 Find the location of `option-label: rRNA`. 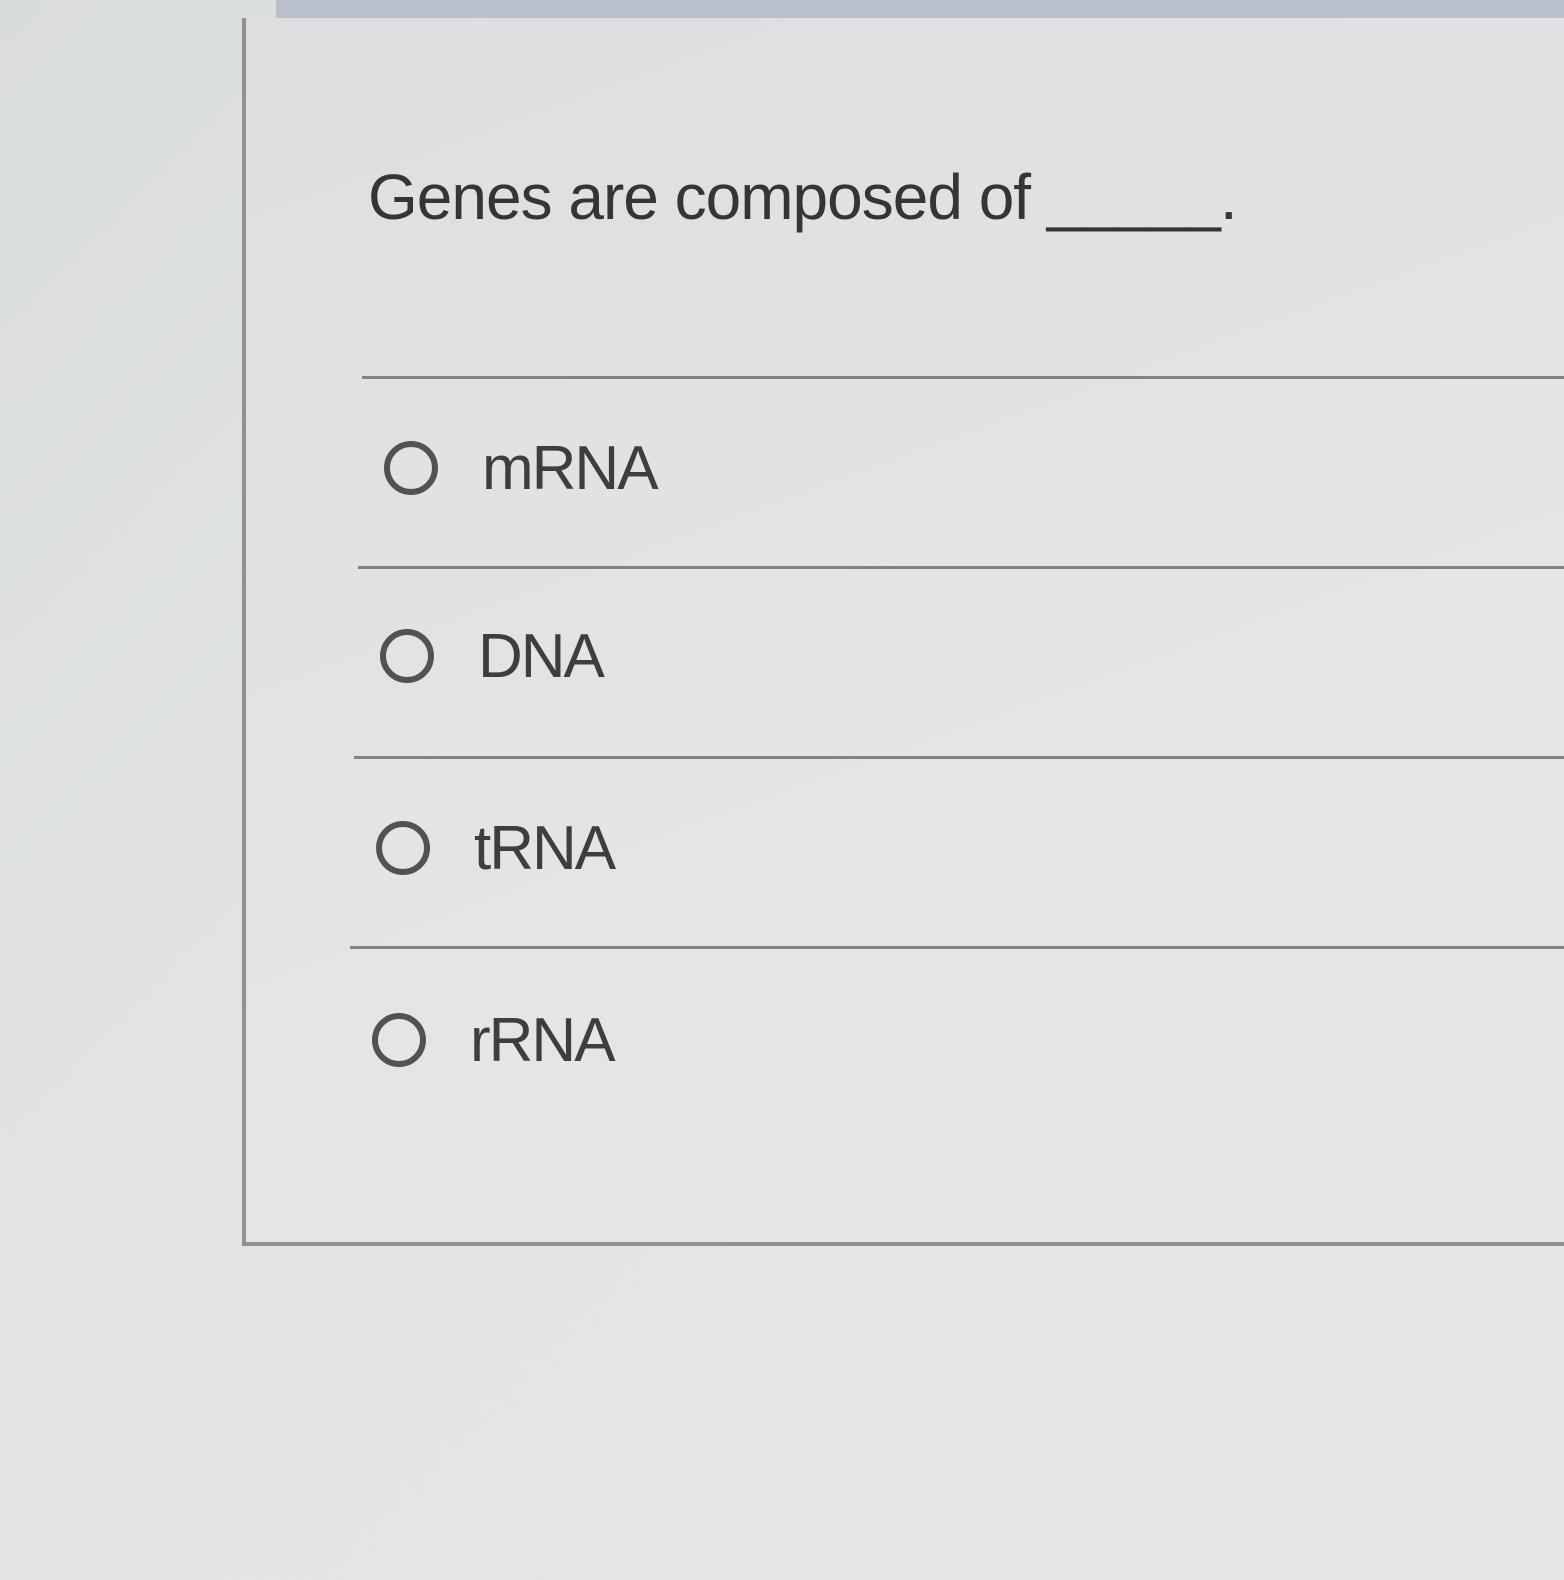

option-label: rRNA is located at coordinates (543, 1040).